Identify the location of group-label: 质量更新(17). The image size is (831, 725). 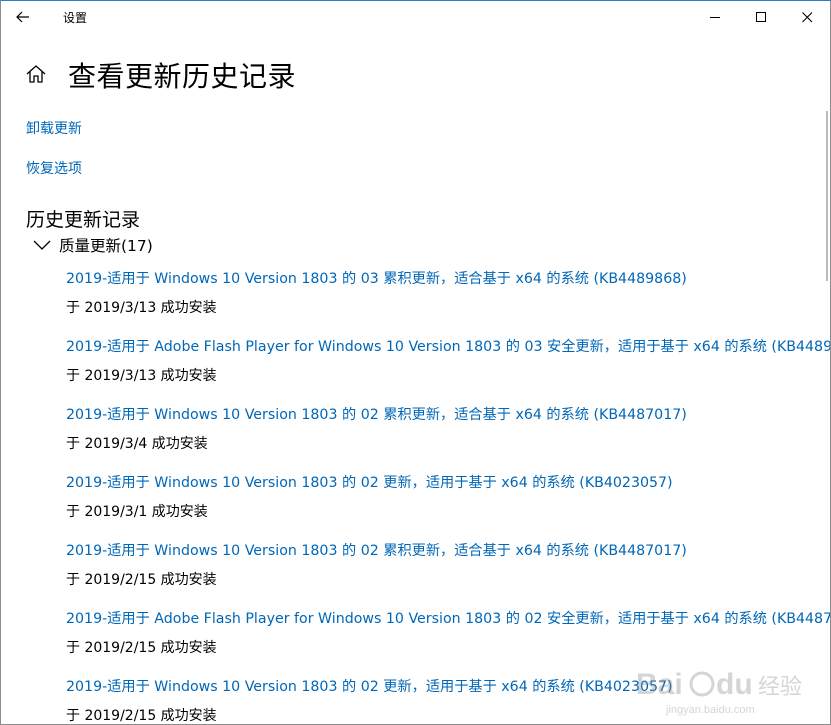
(106, 246).